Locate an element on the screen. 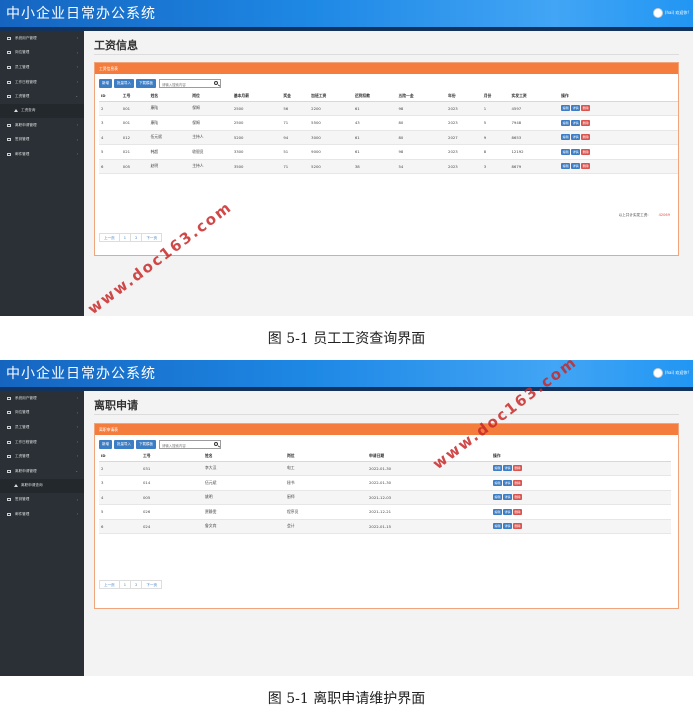 This screenshot has width=693, height=728. col-month: 月份 is located at coordinates (495, 96).